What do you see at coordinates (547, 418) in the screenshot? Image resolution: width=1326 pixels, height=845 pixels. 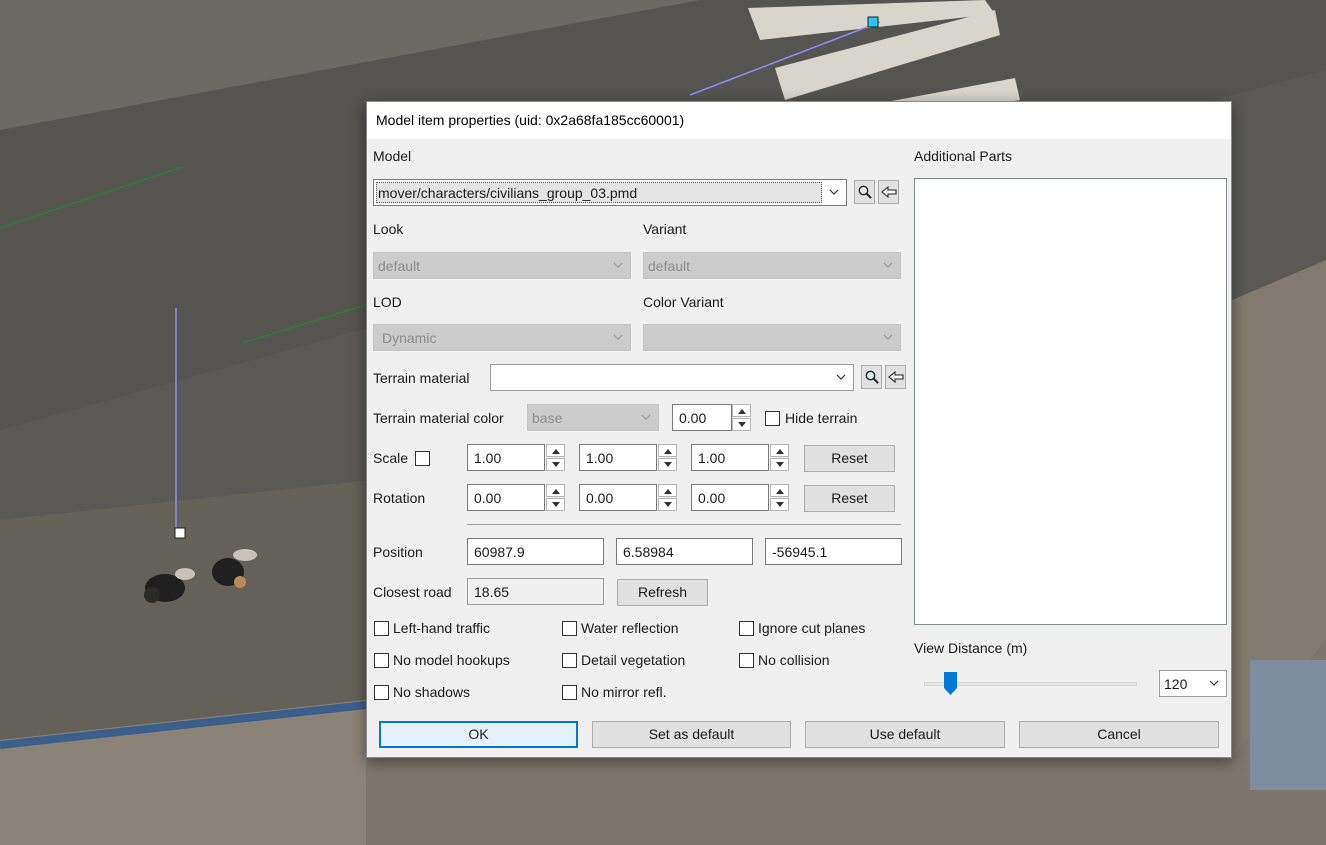 I see `terrain-material-color-value: base` at bounding box center [547, 418].